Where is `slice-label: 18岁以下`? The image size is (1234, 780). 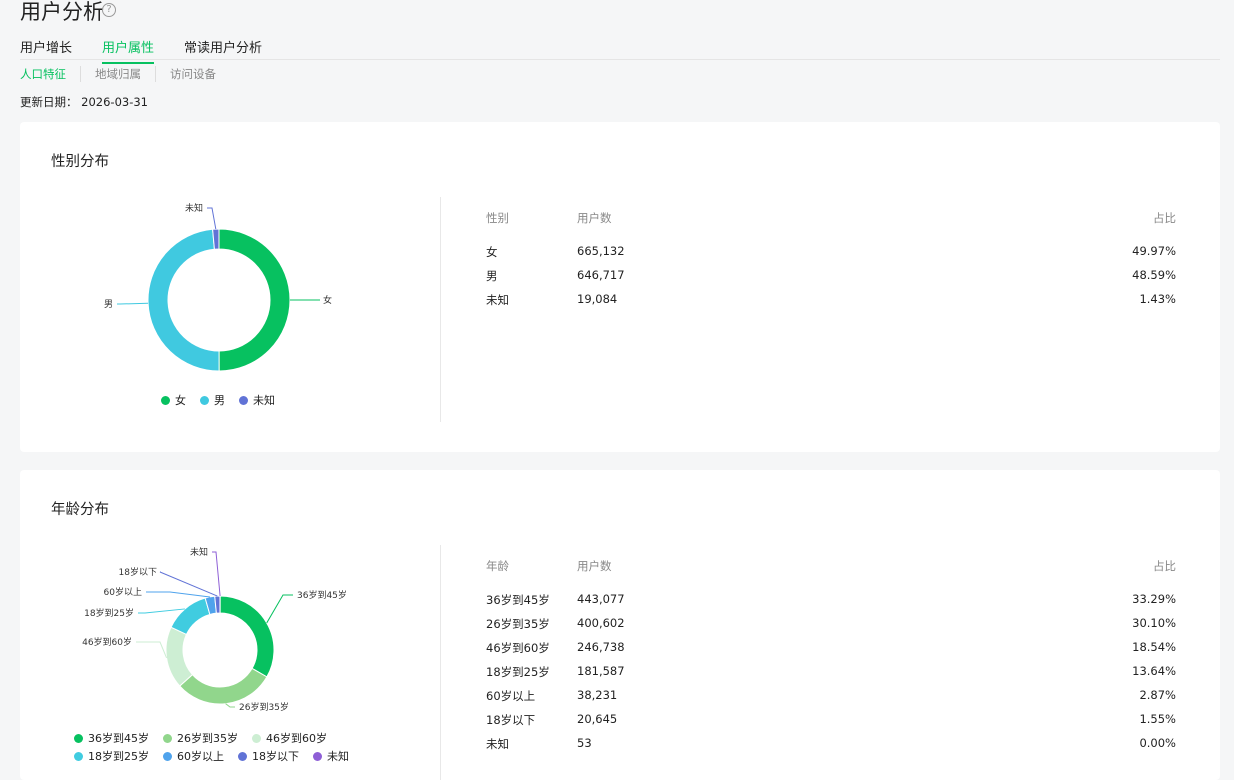
slice-label: 18岁以下 is located at coordinates (138, 572).